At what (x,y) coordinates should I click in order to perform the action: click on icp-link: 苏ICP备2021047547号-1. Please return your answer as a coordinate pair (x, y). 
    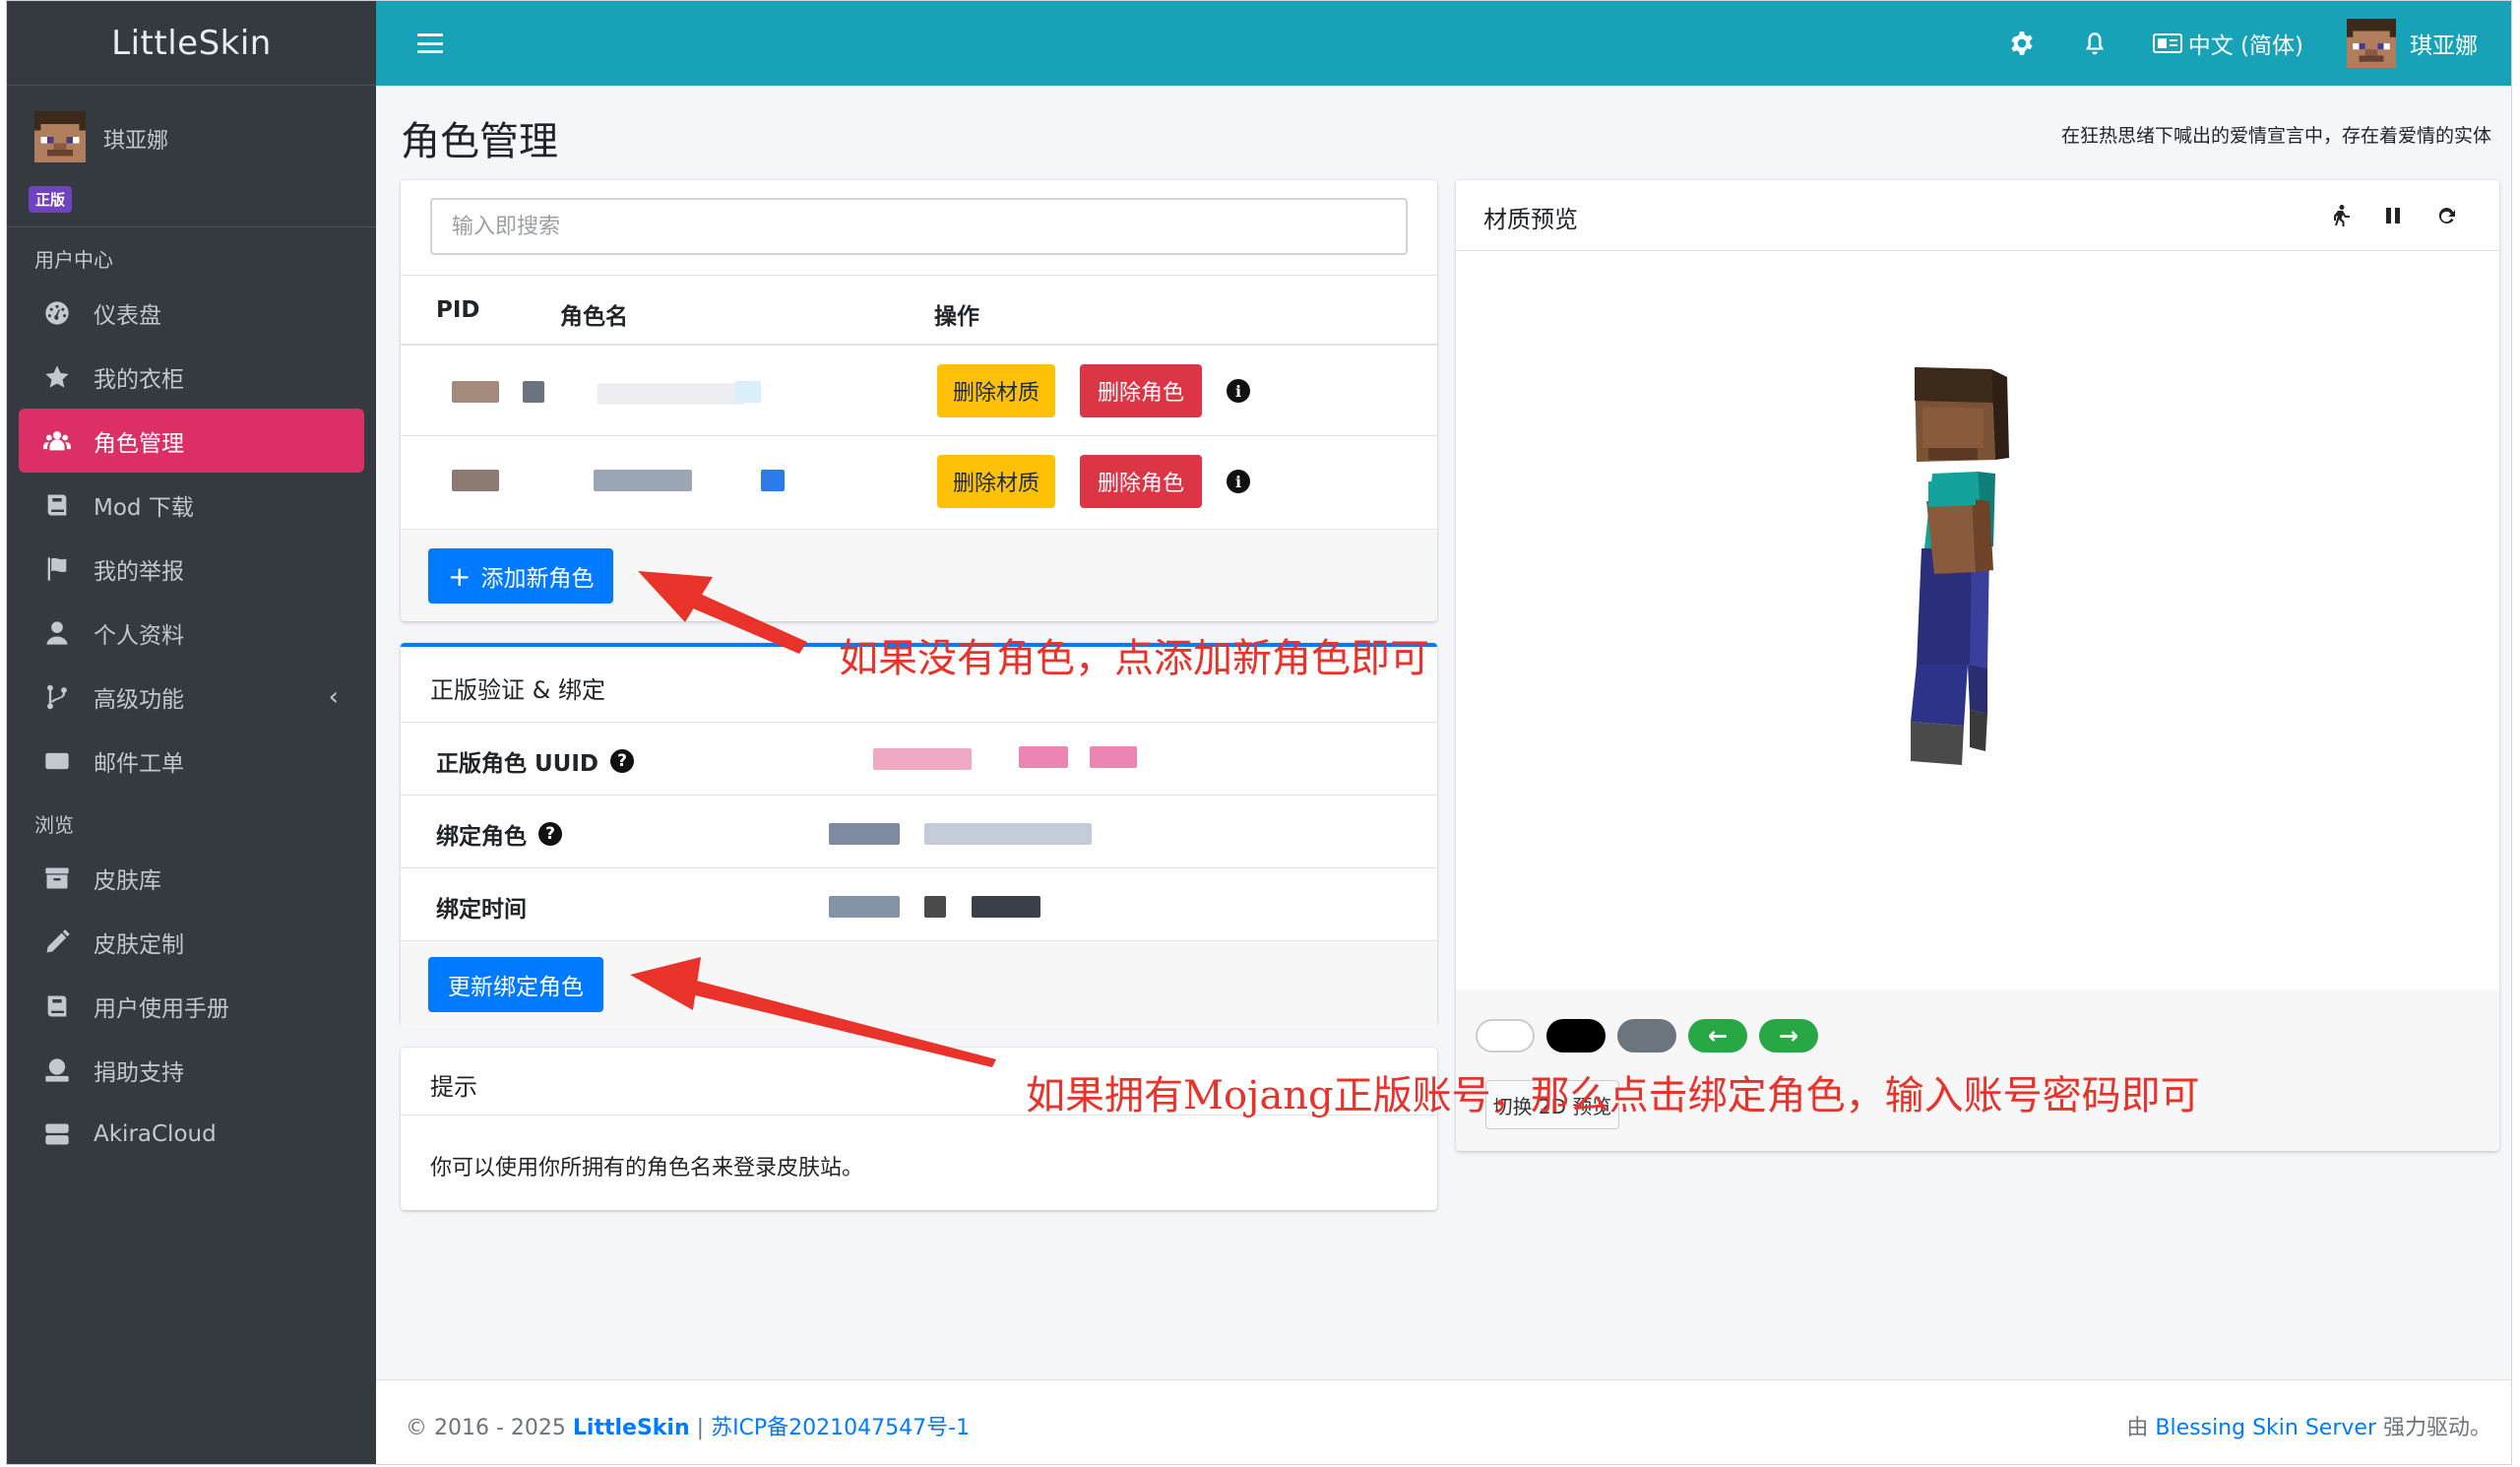
    Looking at the image, I should click on (840, 1428).